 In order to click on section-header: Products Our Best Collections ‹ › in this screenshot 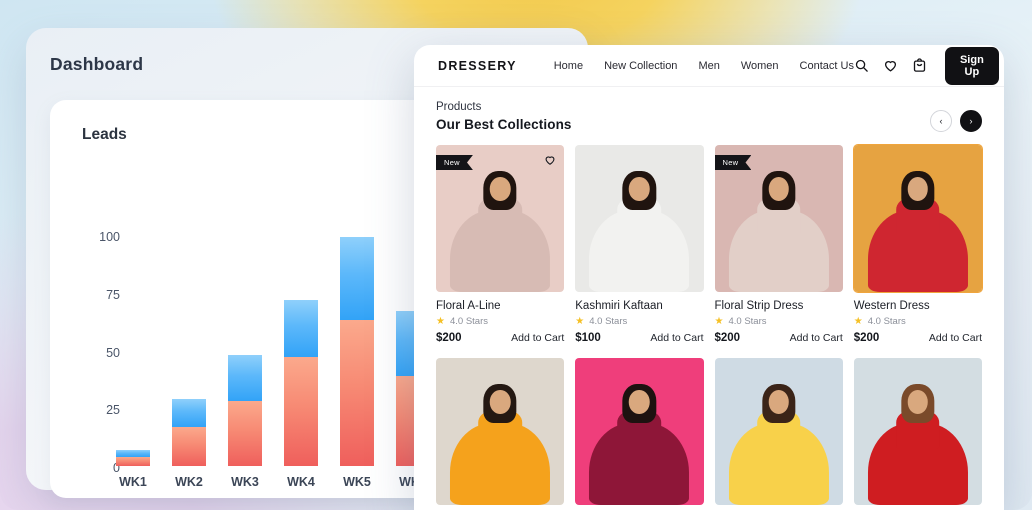, I will do `click(709, 116)`.